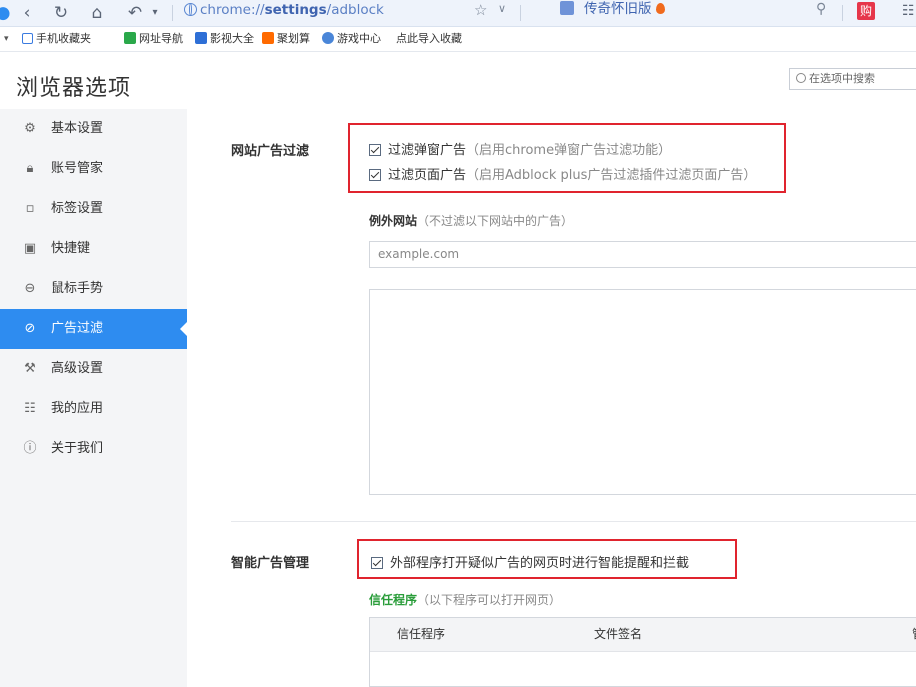  What do you see at coordinates (821, 9) in the screenshot?
I see `search-icon: ⚲` at bounding box center [821, 9].